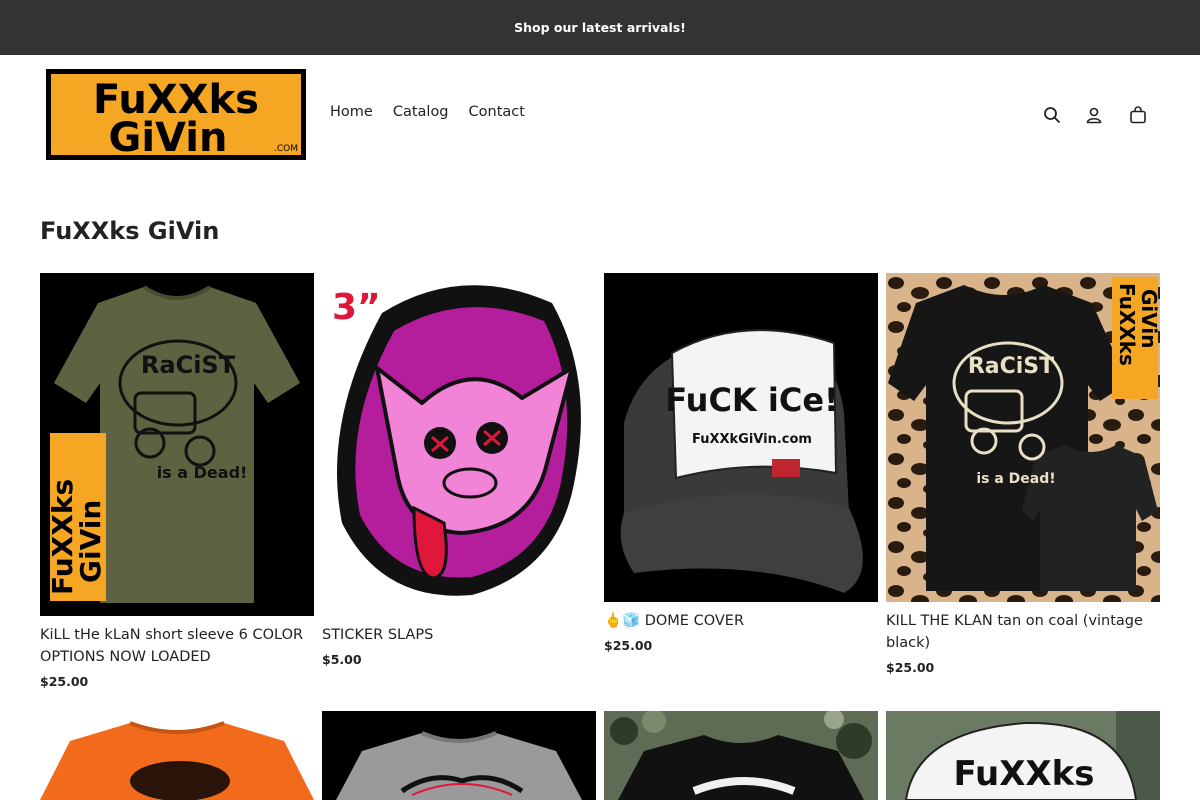  I want to click on cart-icon, so click(1138, 115).